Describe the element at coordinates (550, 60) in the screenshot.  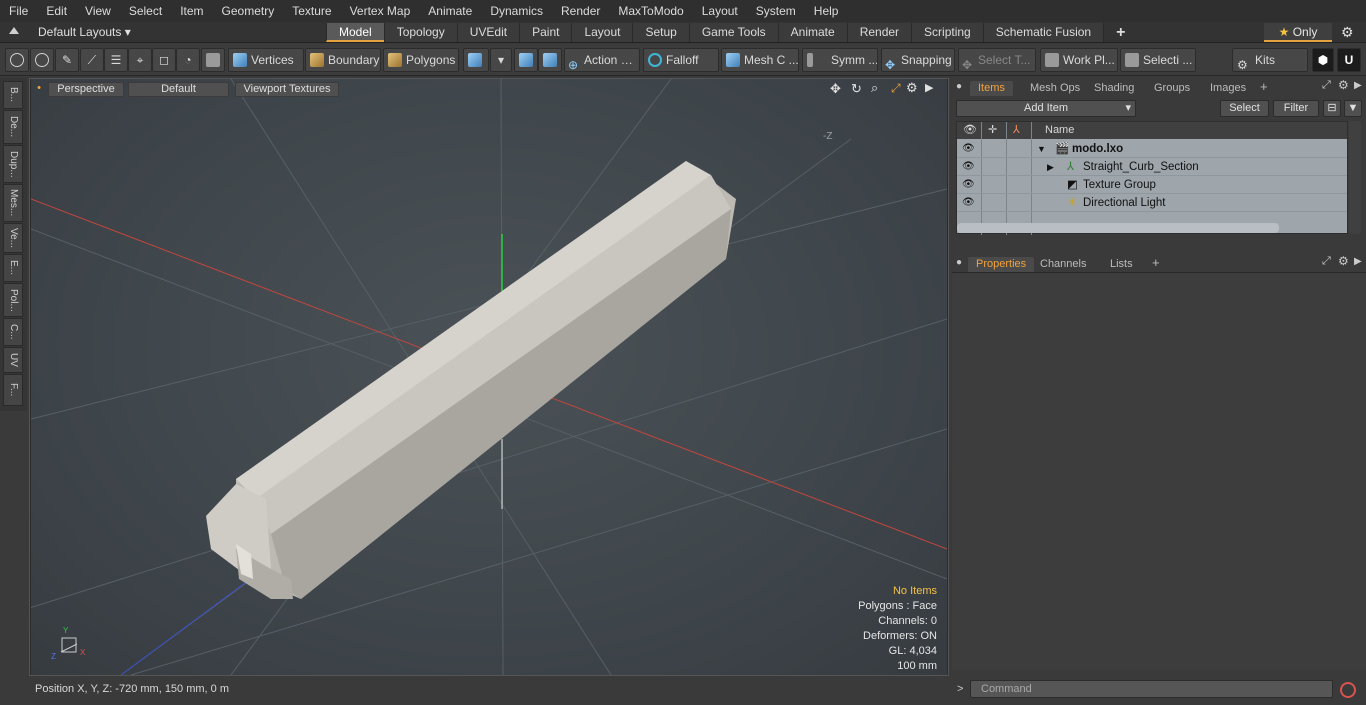
I see `select-sets2-button` at that location.